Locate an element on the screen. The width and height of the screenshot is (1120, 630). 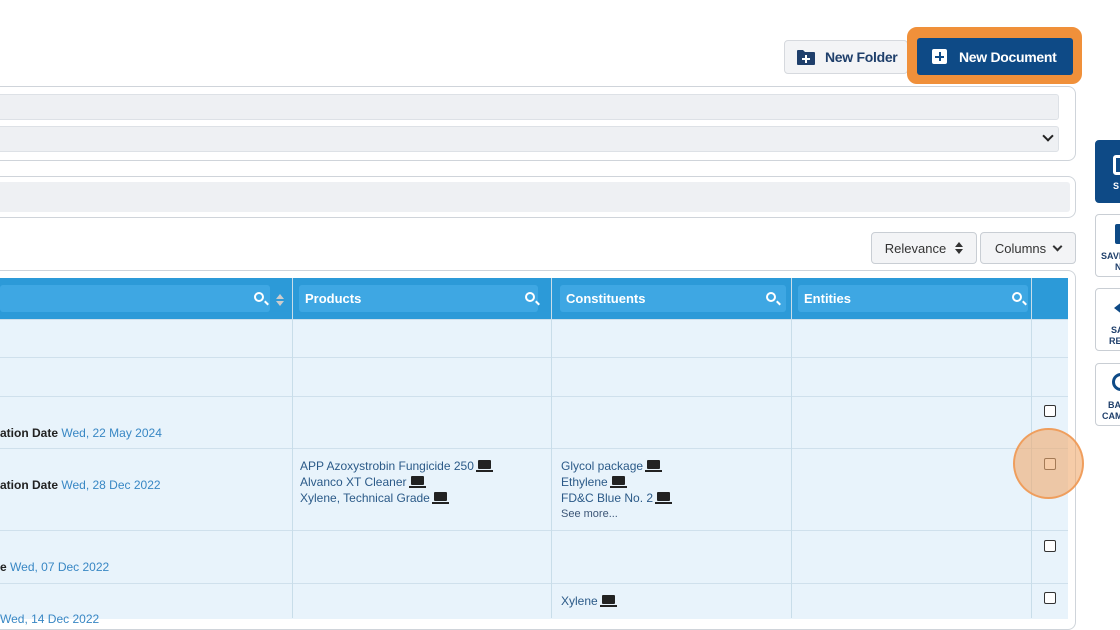
bookmark-icon is located at coordinates (1117, 234).